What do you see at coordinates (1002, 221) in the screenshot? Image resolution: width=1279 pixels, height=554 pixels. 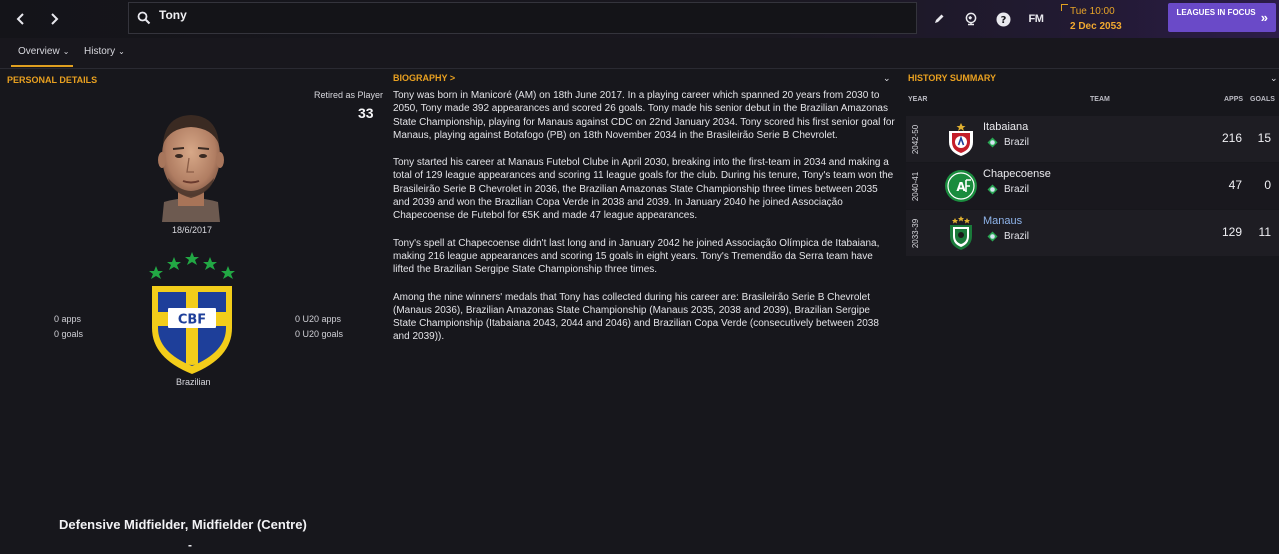 I see `club-name-link: Manaus` at bounding box center [1002, 221].